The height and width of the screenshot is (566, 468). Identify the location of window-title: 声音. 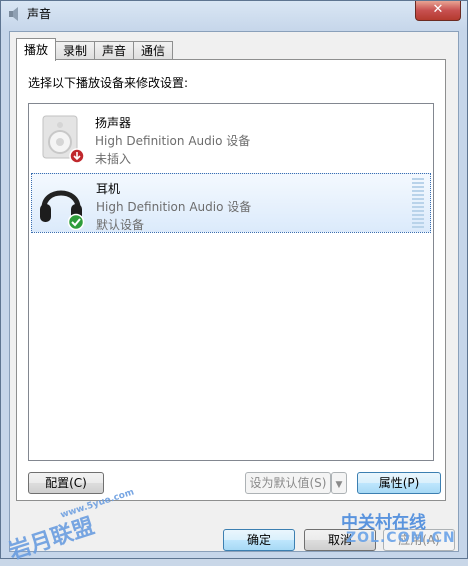
(39, 14).